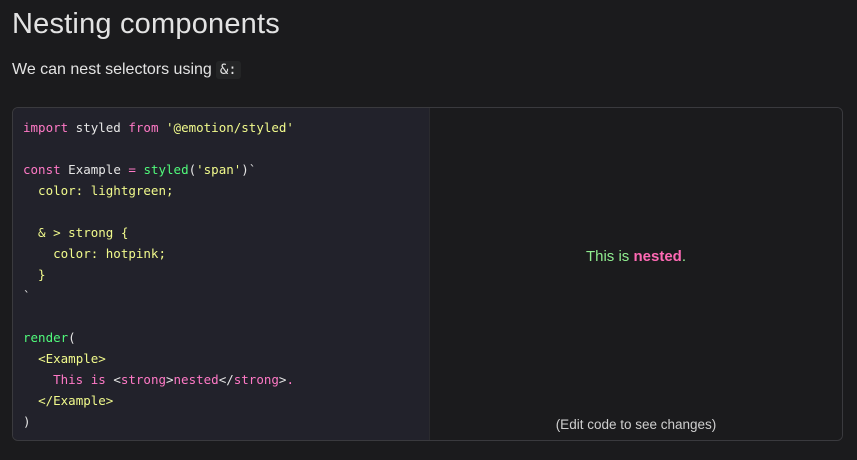 This screenshot has height=460, width=857. I want to click on code-line: </Example>, so click(221, 400).